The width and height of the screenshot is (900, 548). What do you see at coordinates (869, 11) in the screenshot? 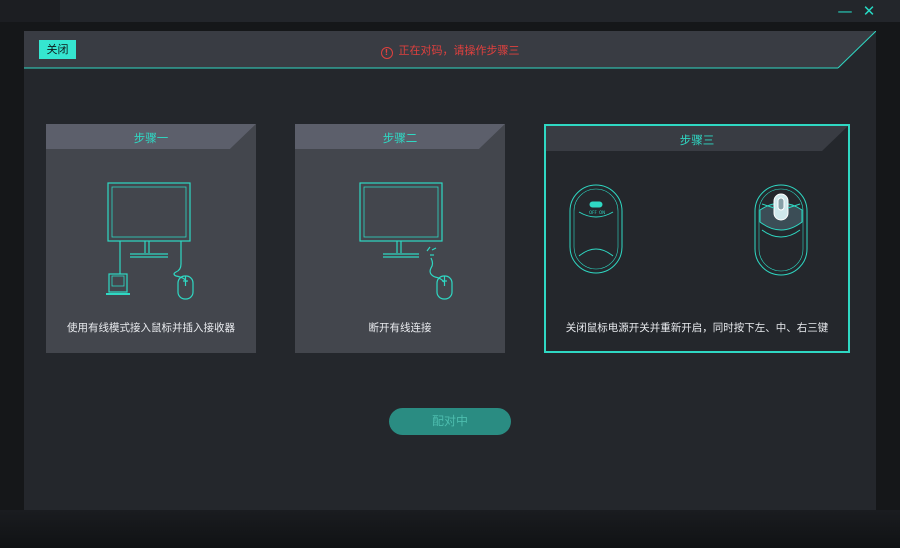
I see `close-icon: ✕` at bounding box center [869, 11].